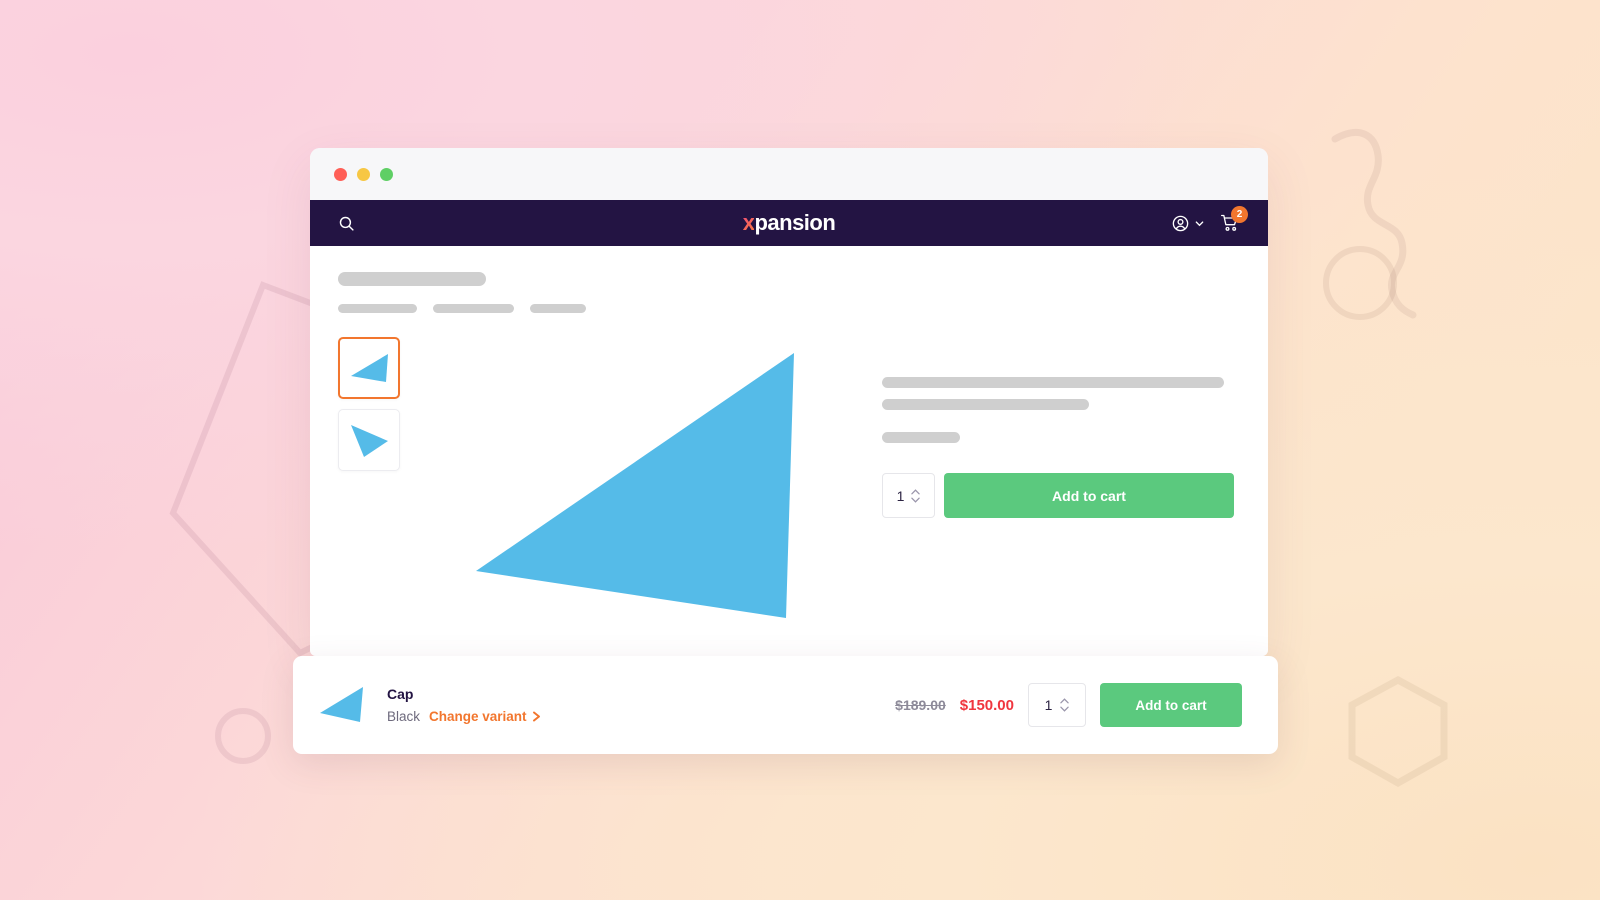  What do you see at coordinates (537, 716) in the screenshot?
I see `chevron-right-icon` at bounding box center [537, 716].